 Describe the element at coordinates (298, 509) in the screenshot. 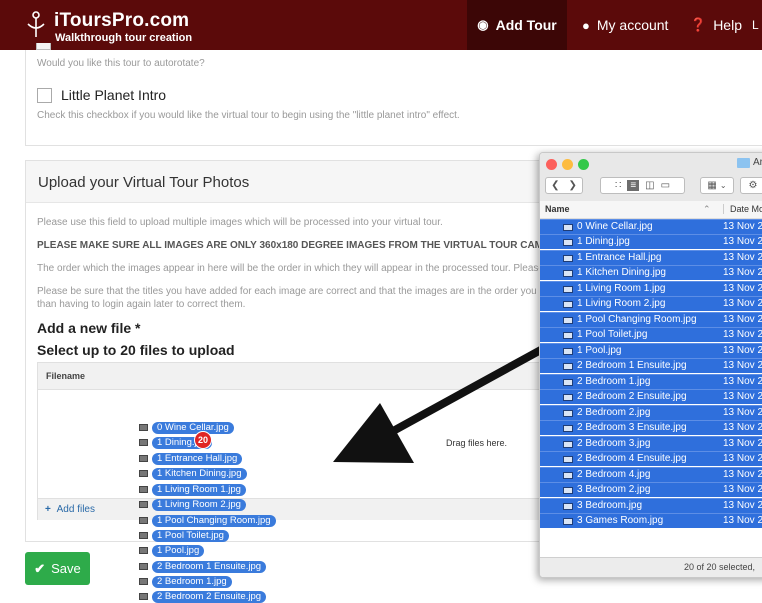

I see `file-table-footer: + Add files` at that location.